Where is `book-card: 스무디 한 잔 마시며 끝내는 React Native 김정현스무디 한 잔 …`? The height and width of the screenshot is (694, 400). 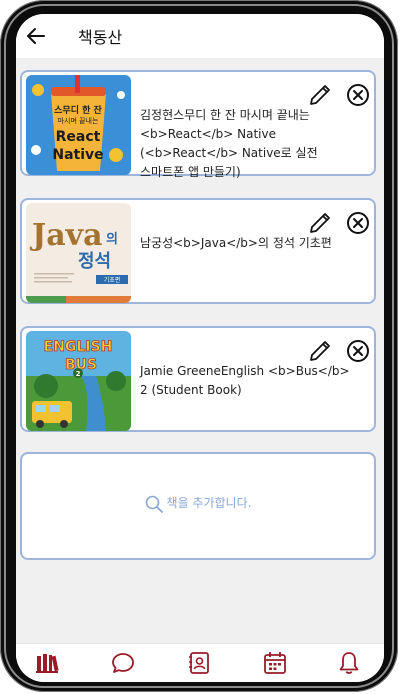 book-card: 스무디 한 잔 마시며 끝내는 React Native 김정현스무디 한 잔 … is located at coordinates (198, 124).